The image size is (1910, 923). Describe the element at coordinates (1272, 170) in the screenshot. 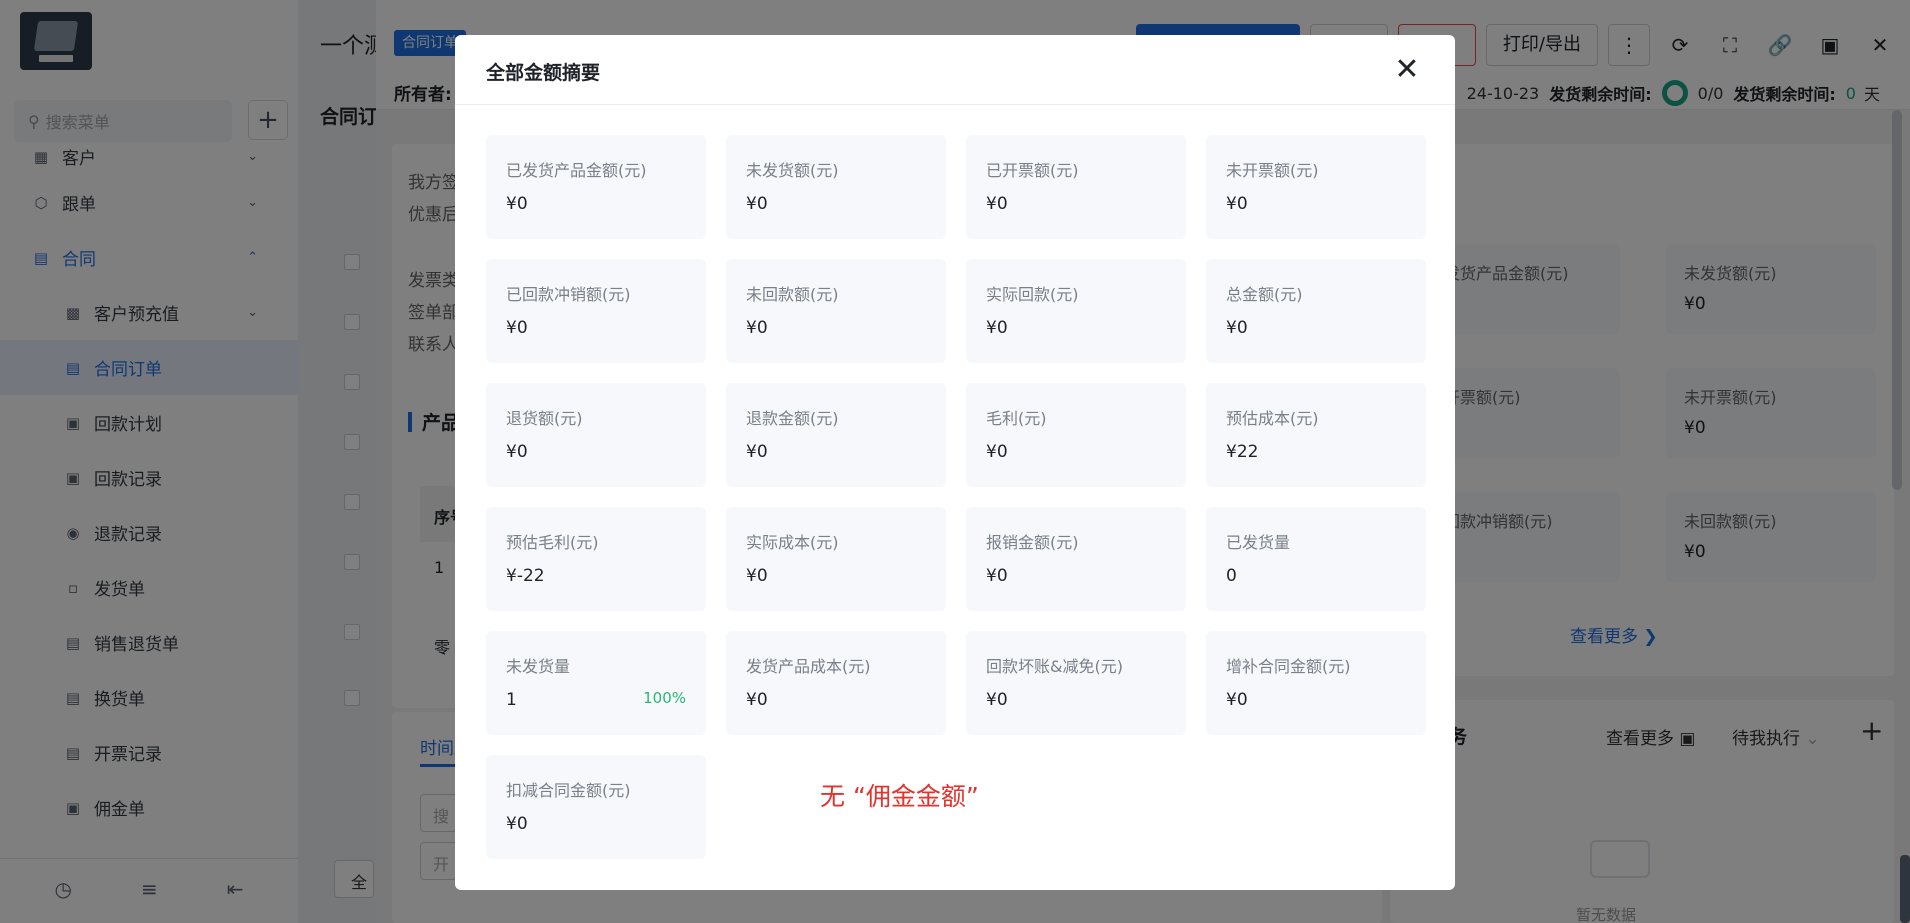

I see `amount-card-label: 未开票额(元)` at that location.